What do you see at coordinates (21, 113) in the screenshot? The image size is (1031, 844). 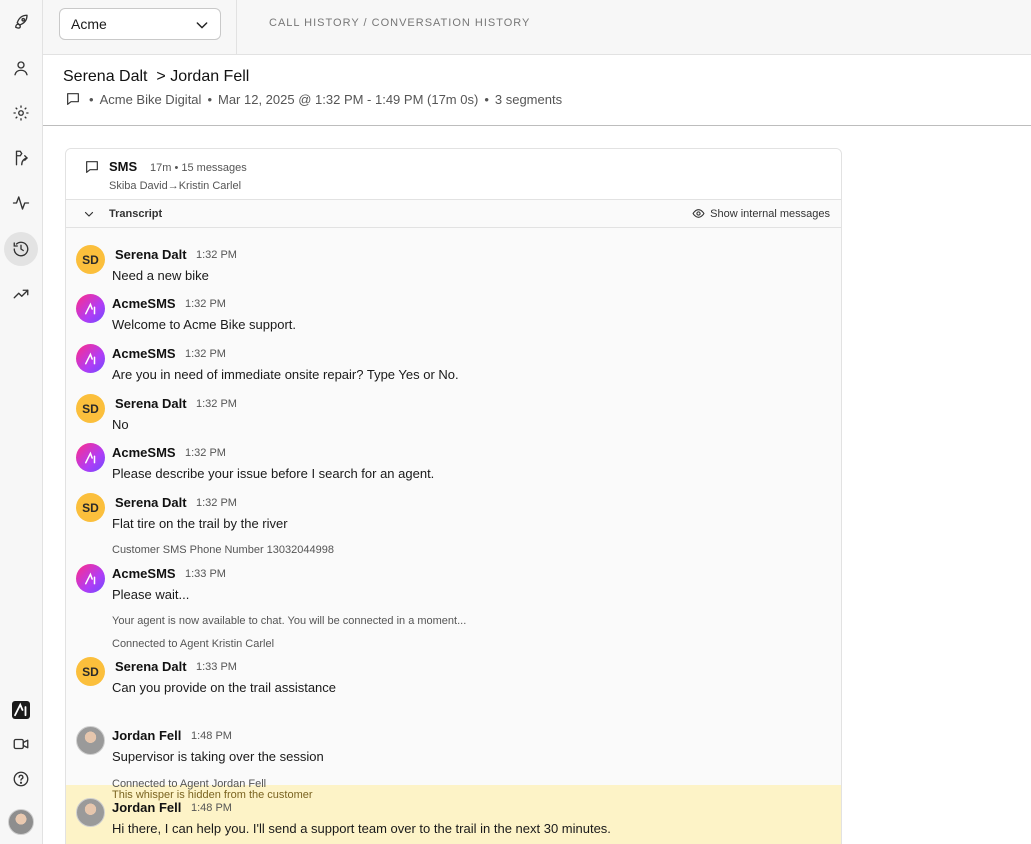 I see `gear-icon` at bounding box center [21, 113].